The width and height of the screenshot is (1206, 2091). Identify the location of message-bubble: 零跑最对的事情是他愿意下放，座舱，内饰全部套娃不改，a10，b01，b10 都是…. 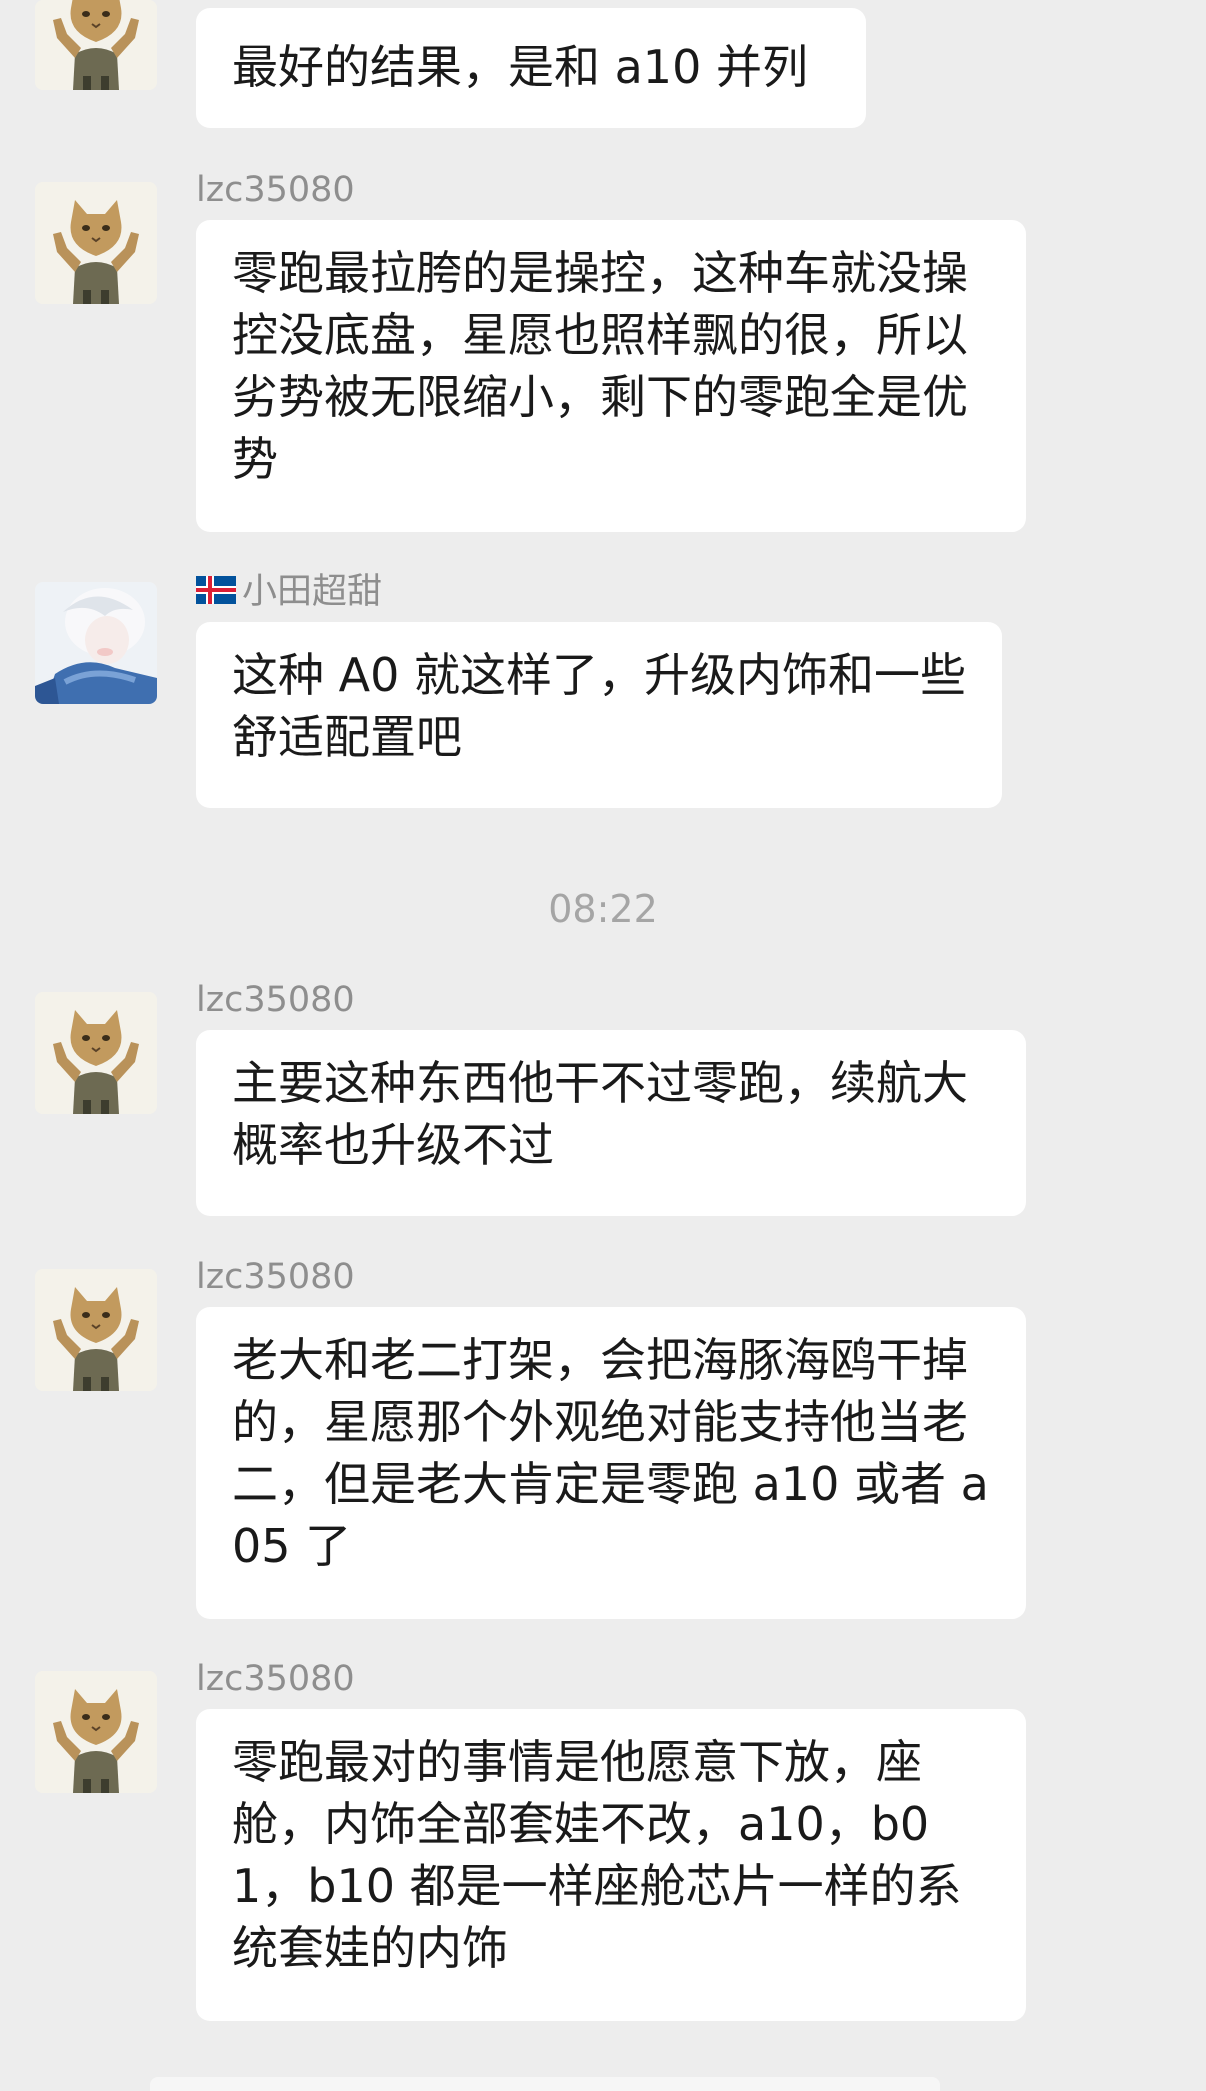
(611, 1865).